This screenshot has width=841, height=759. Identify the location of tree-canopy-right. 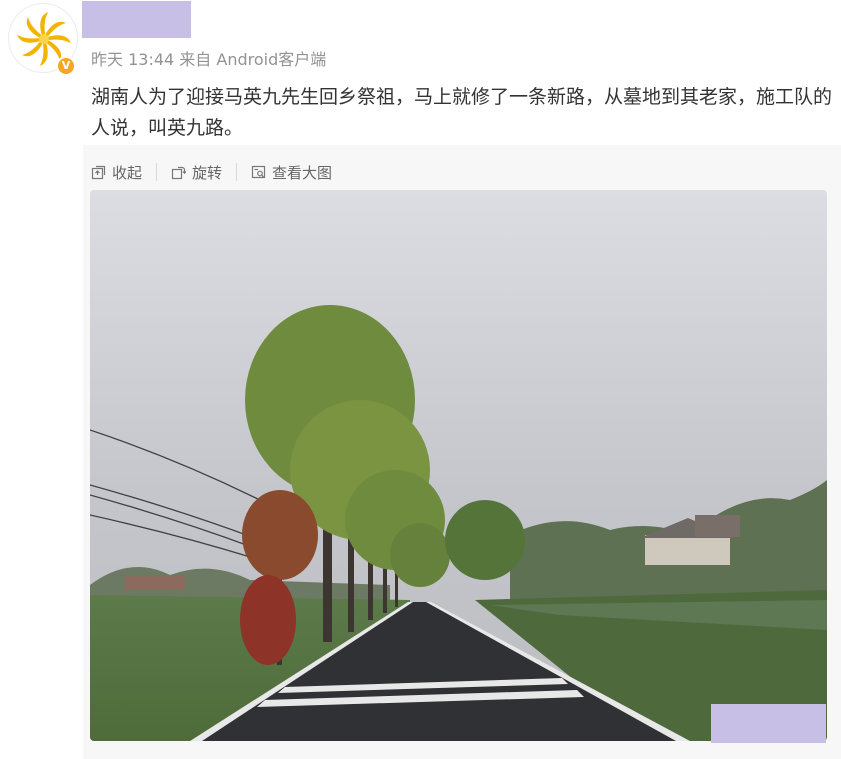
(485, 540).